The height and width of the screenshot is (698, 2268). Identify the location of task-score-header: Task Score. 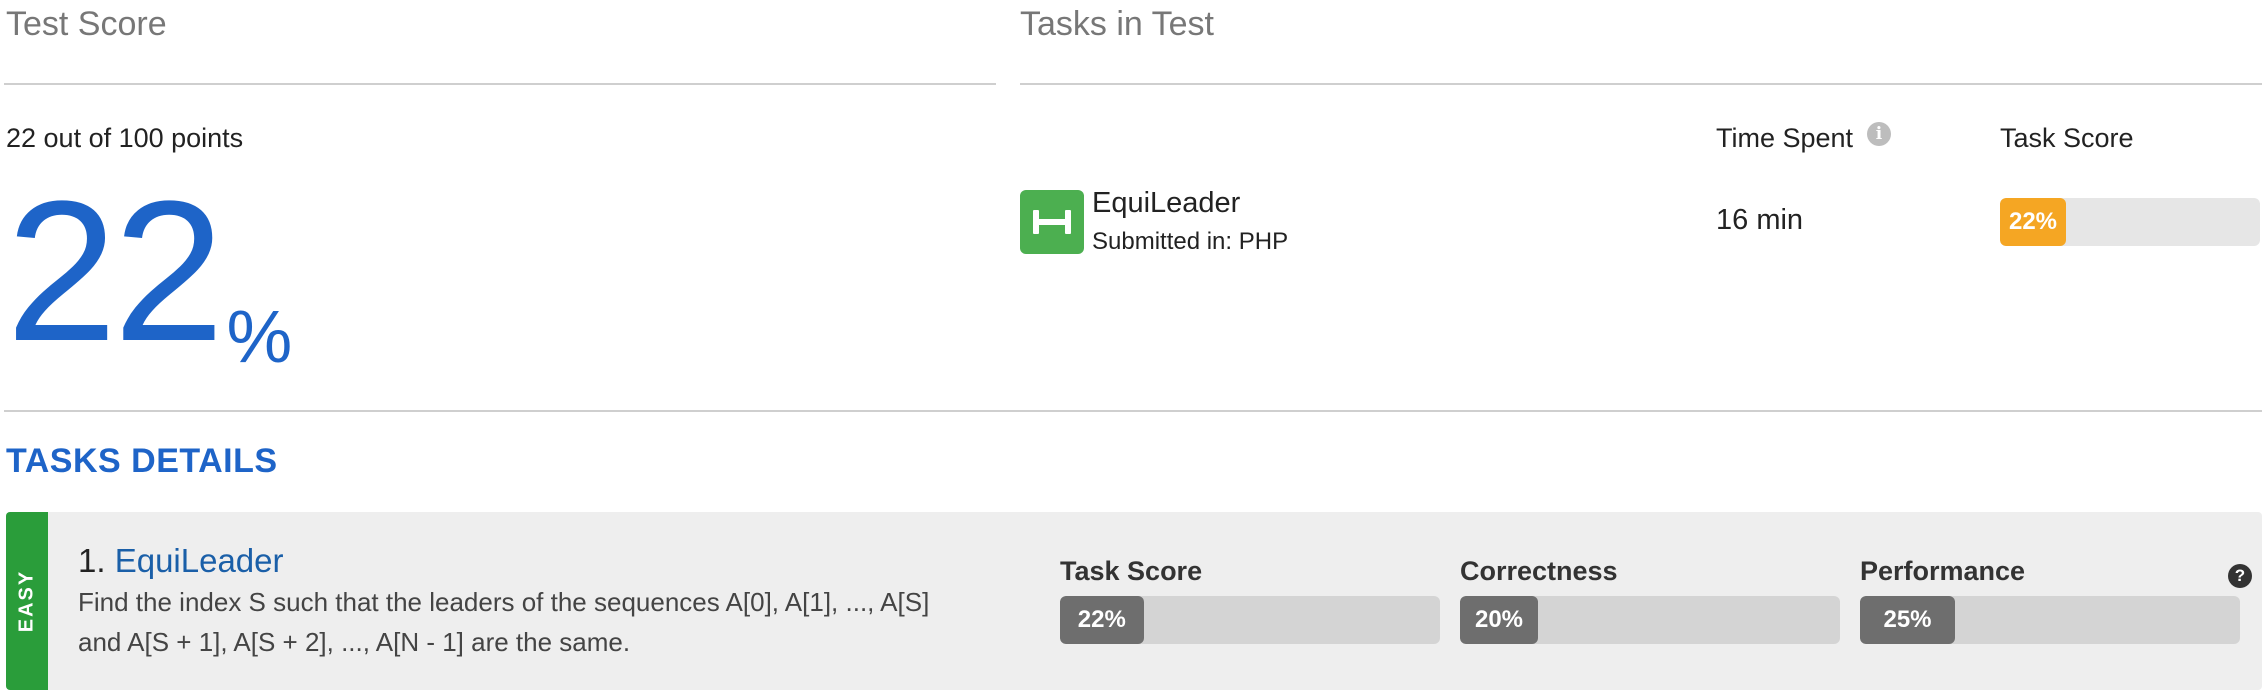
(2067, 138).